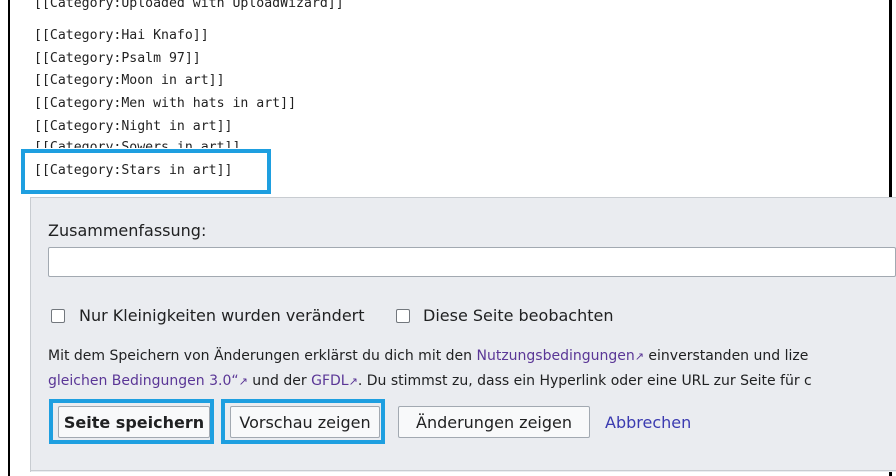 Image resolution: width=896 pixels, height=476 pixels. What do you see at coordinates (133, 126) in the screenshot?
I see `code-line: [[Category:Night in art]]` at bounding box center [133, 126].